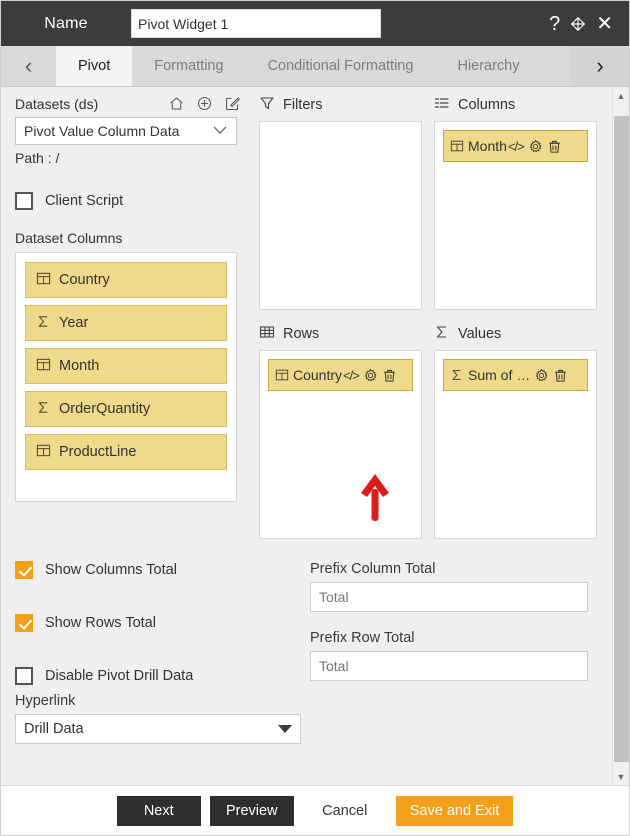  What do you see at coordinates (24, 201) in the screenshot?
I see `client-script-checkbox` at bounding box center [24, 201].